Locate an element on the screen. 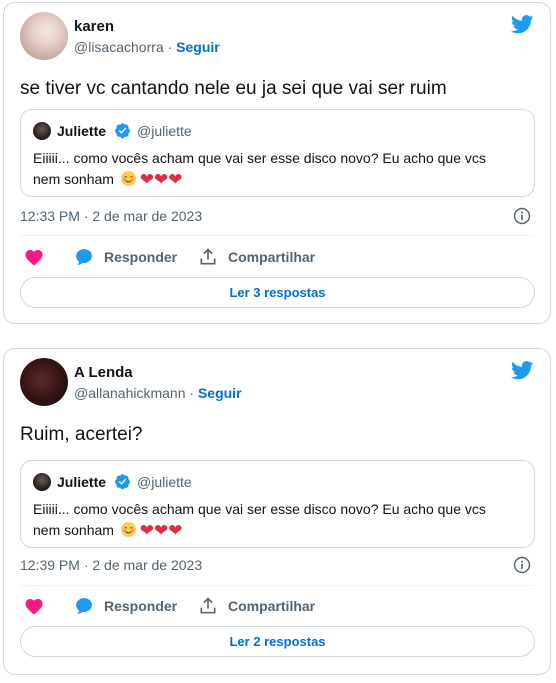 The image size is (556, 683). tweet-timestamp: 12:33 PM · 2 de mar de 2023 is located at coordinates (111, 216).